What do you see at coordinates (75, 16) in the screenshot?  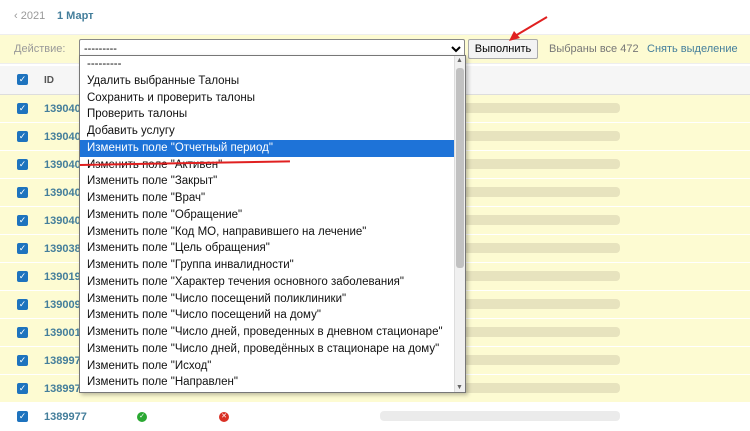 I see `breadcrumb-current-month: 1 Март` at bounding box center [75, 16].